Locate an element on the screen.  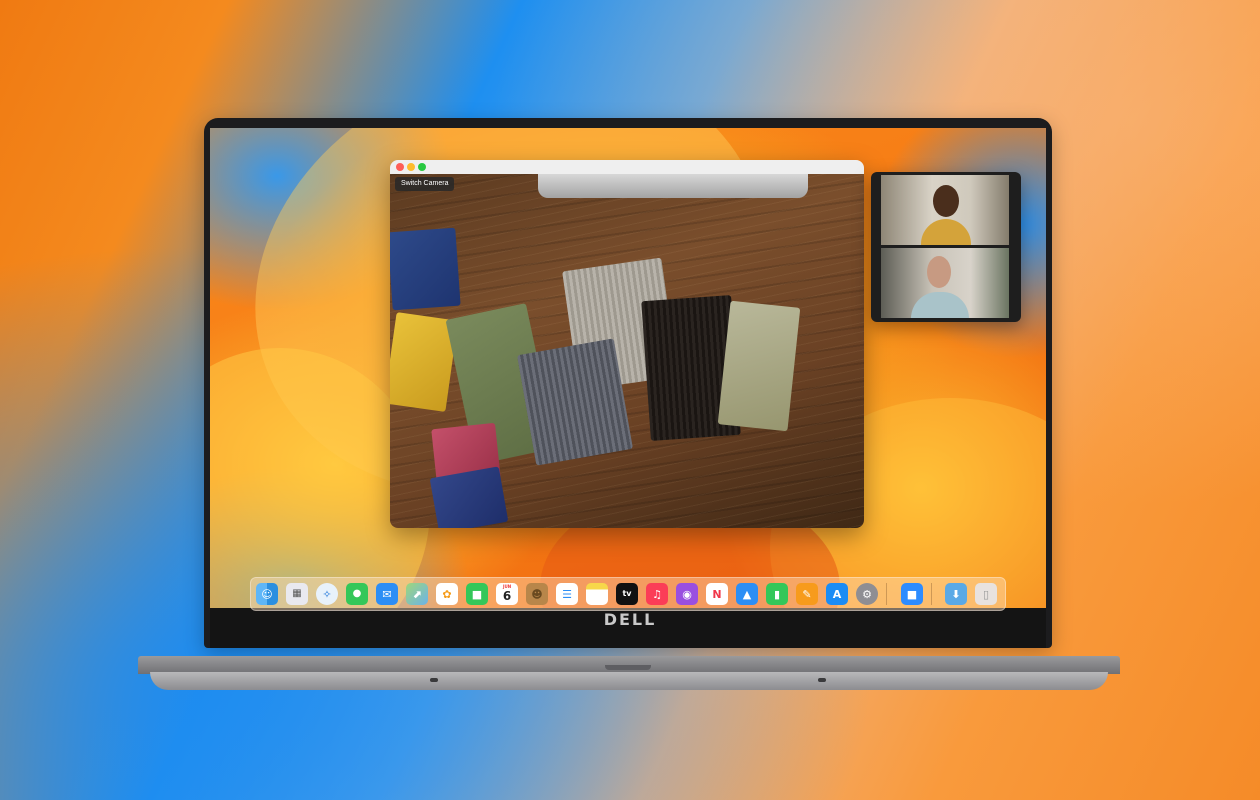
music-icon: ♫ is located at coordinates (657, 594).